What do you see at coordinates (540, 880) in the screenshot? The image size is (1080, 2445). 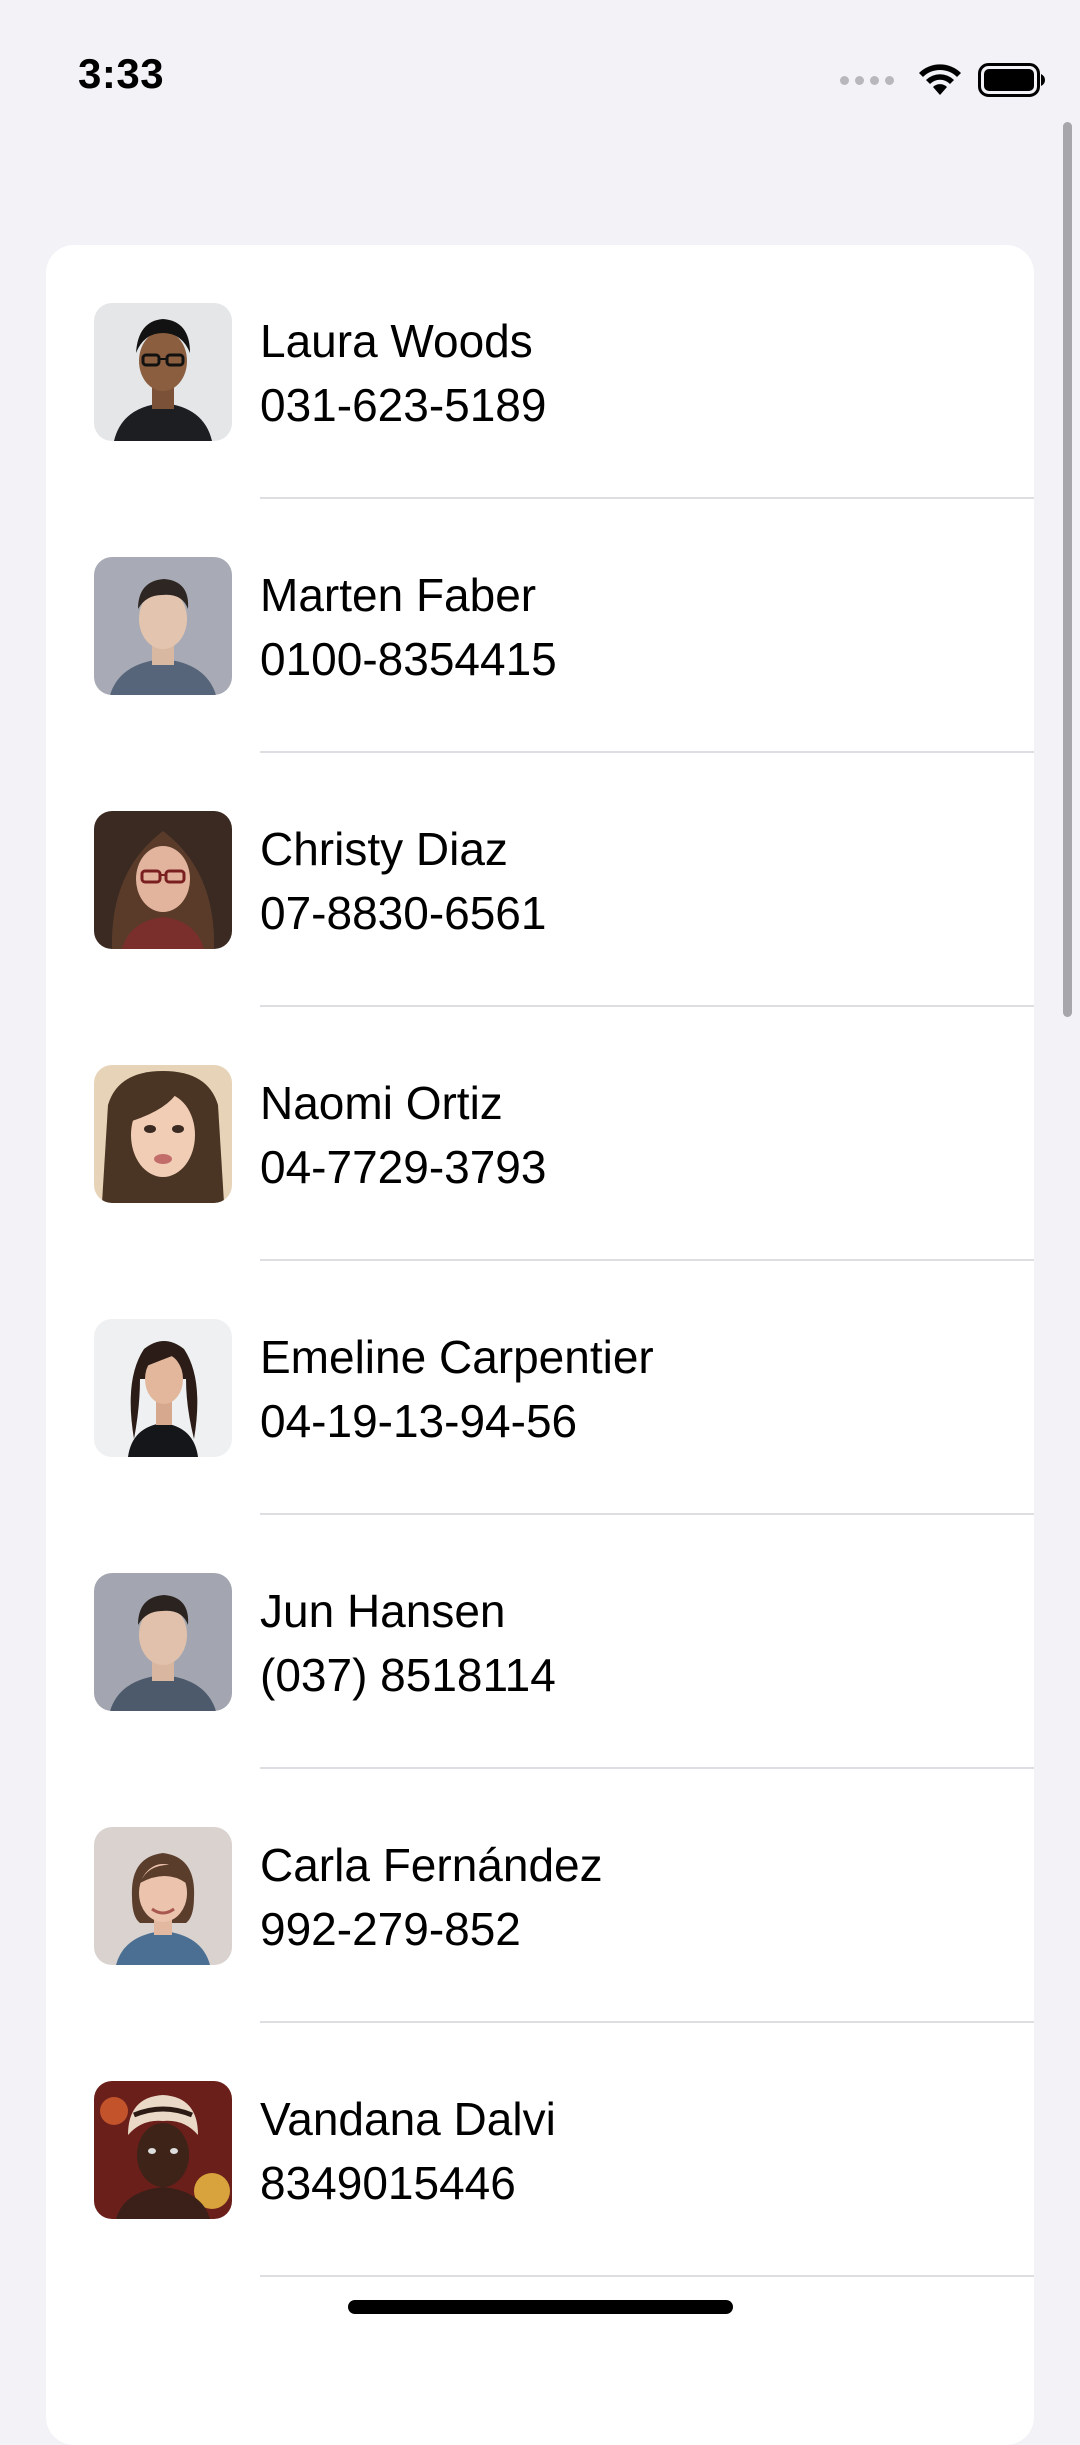 I see `contact-row: Christy Diaz 07-8830-6561` at bounding box center [540, 880].